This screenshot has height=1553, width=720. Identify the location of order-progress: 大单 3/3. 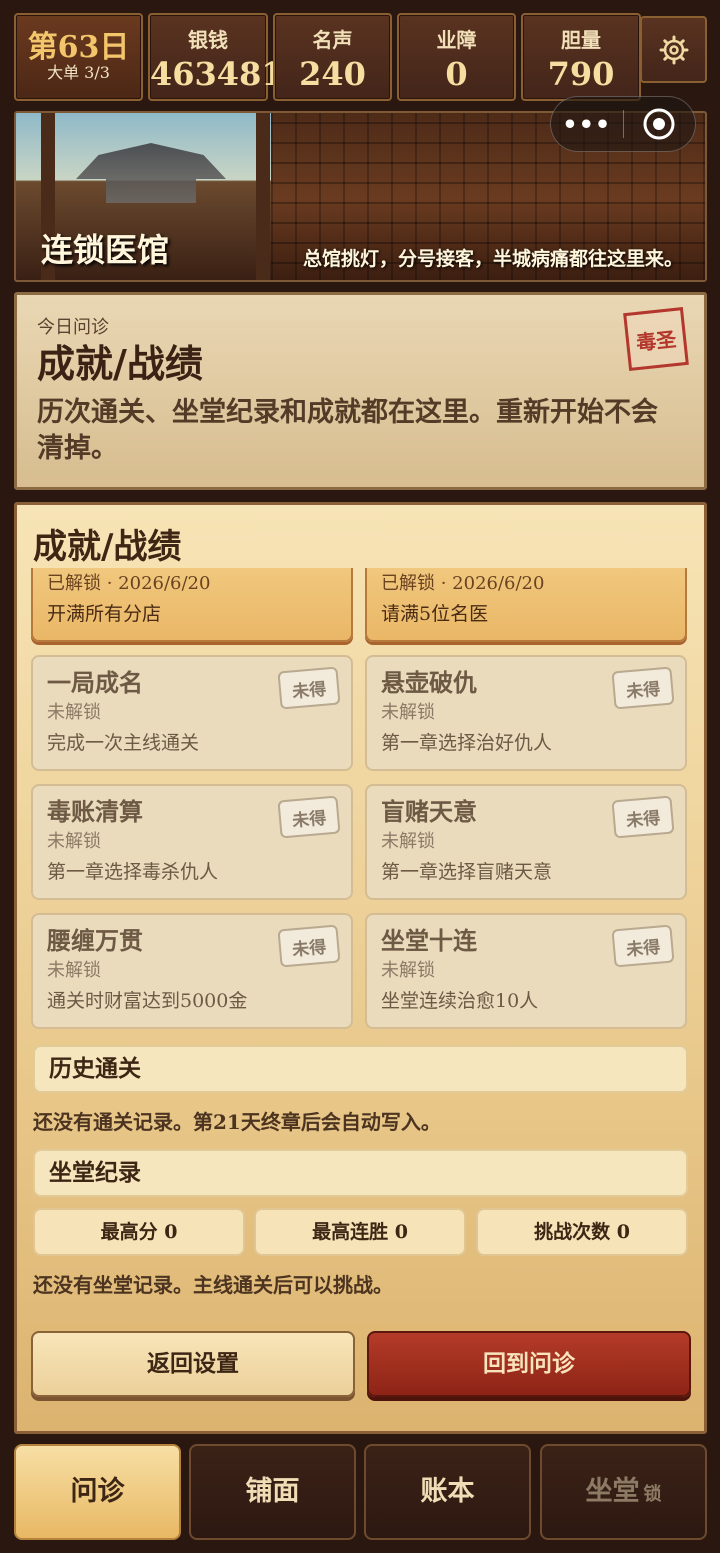
(78, 72).